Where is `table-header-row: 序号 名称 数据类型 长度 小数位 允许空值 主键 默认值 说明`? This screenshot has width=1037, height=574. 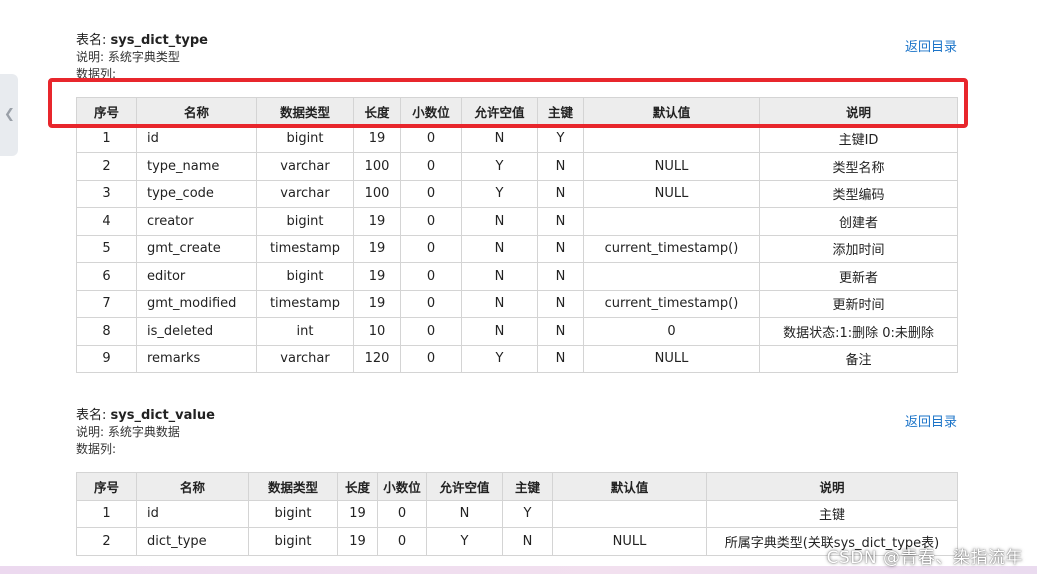 table-header-row: 序号 名称 数据类型 长度 小数位 允许空值 主键 默认值 说明 is located at coordinates (517, 486).